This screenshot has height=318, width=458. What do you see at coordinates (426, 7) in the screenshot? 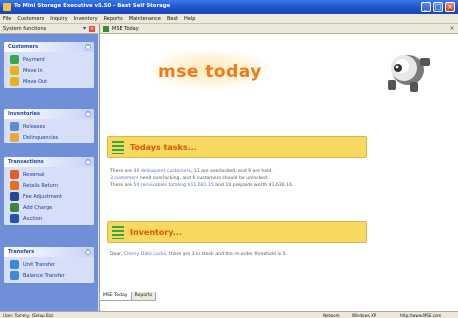
I see `minimize-button: _` at bounding box center [426, 7].